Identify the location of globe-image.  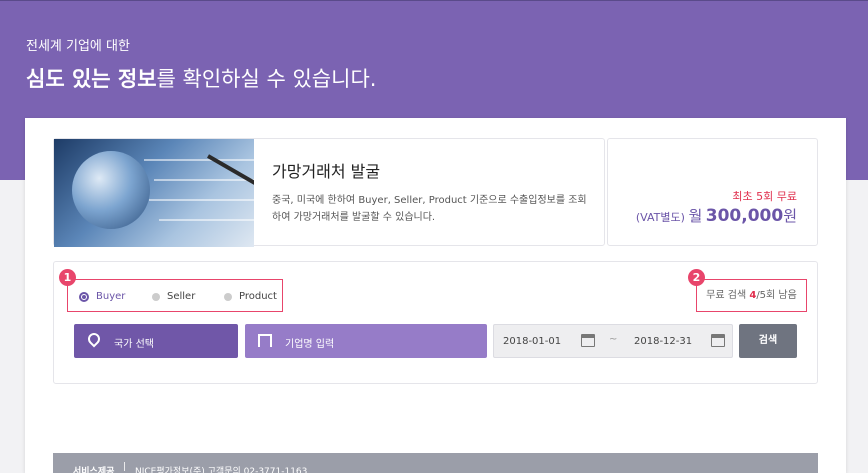
(111, 190).